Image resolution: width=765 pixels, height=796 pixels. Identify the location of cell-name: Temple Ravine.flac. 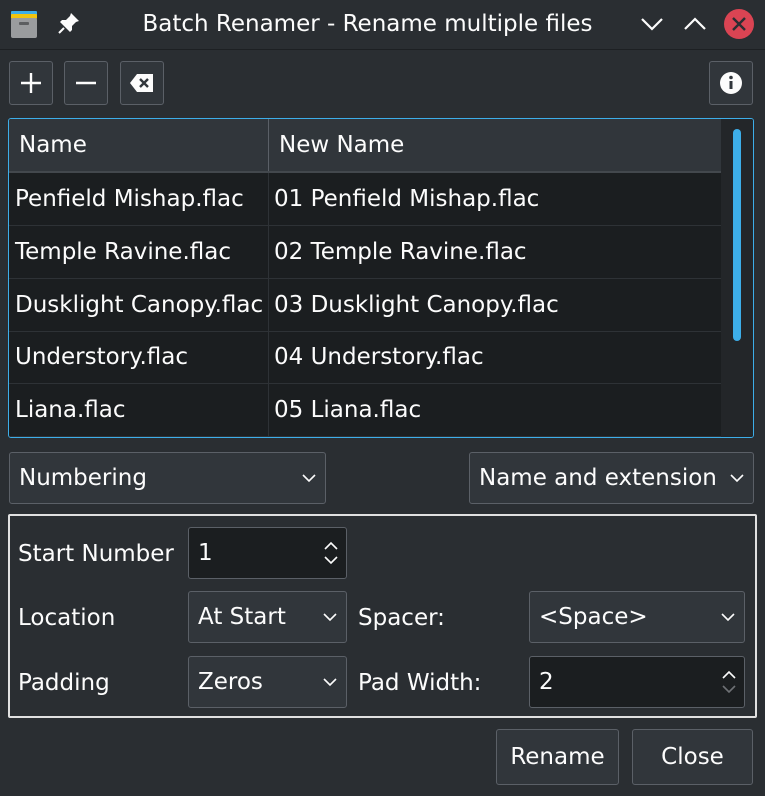
(123, 252).